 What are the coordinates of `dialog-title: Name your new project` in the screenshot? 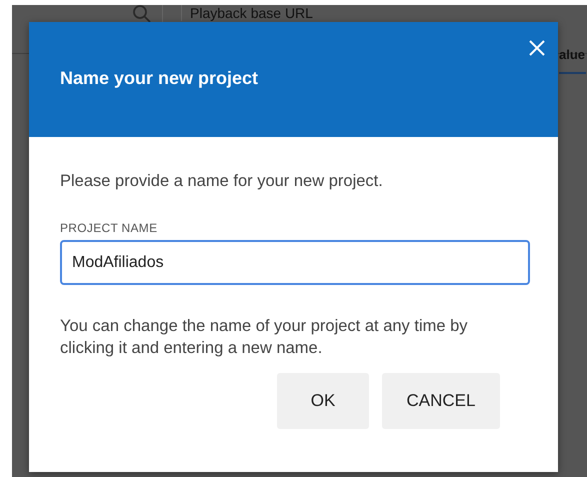 It's located at (159, 78).